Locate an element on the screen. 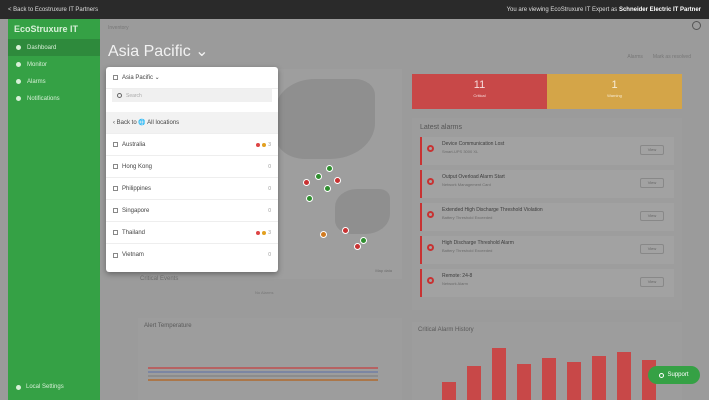 Image resolution: width=709 pixels, height=400 pixels. critical-events-sub: No Alarms is located at coordinates (264, 292).